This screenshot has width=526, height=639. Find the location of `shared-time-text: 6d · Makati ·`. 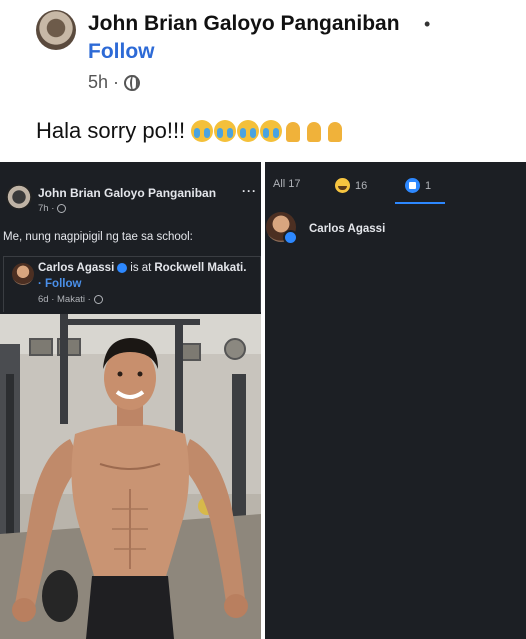

shared-time-text: 6d · Makati · is located at coordinates (64, 299).